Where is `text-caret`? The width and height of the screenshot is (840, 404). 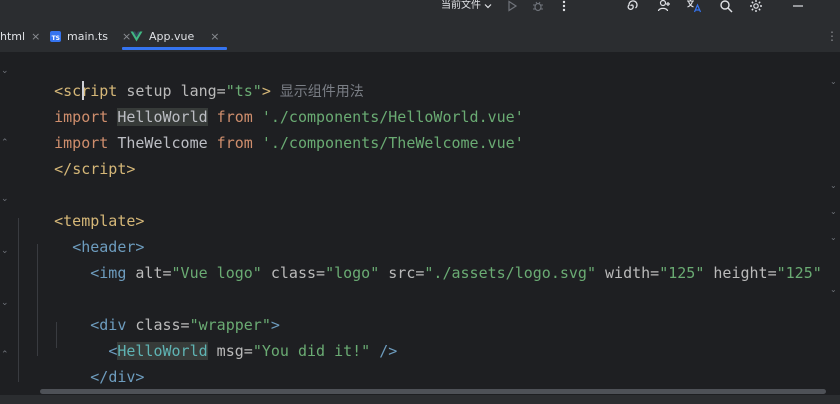
text-caret is located at coordinates (83, 90).